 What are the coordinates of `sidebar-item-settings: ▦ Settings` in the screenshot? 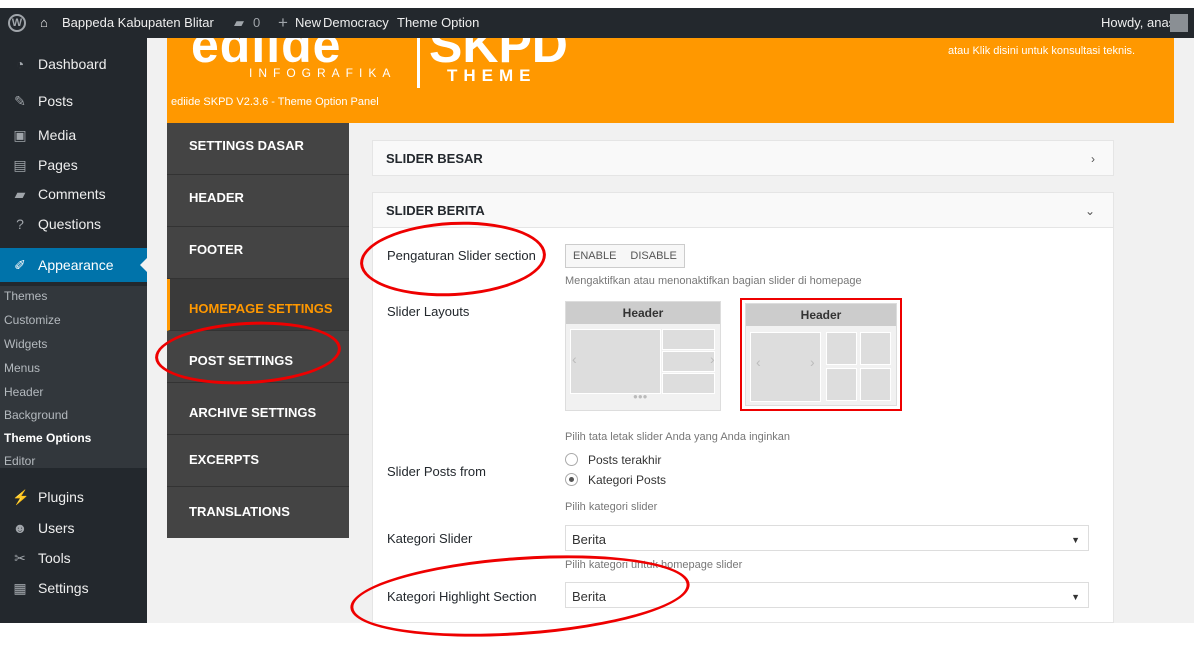 It's located at (73, 588).